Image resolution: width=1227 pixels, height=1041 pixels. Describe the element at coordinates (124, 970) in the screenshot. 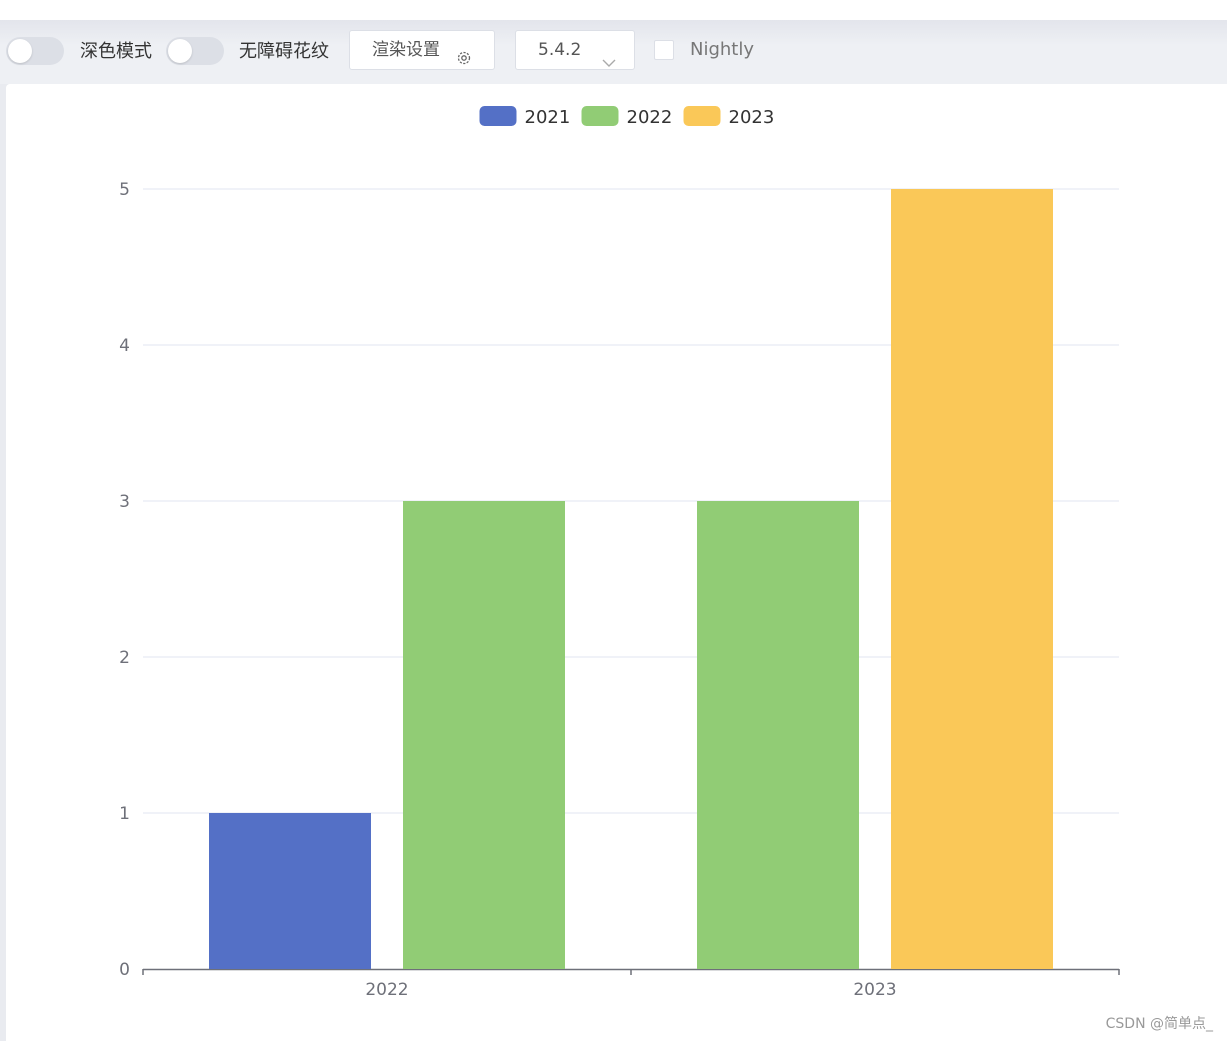

I see `y-tick-label: 0` at that location.